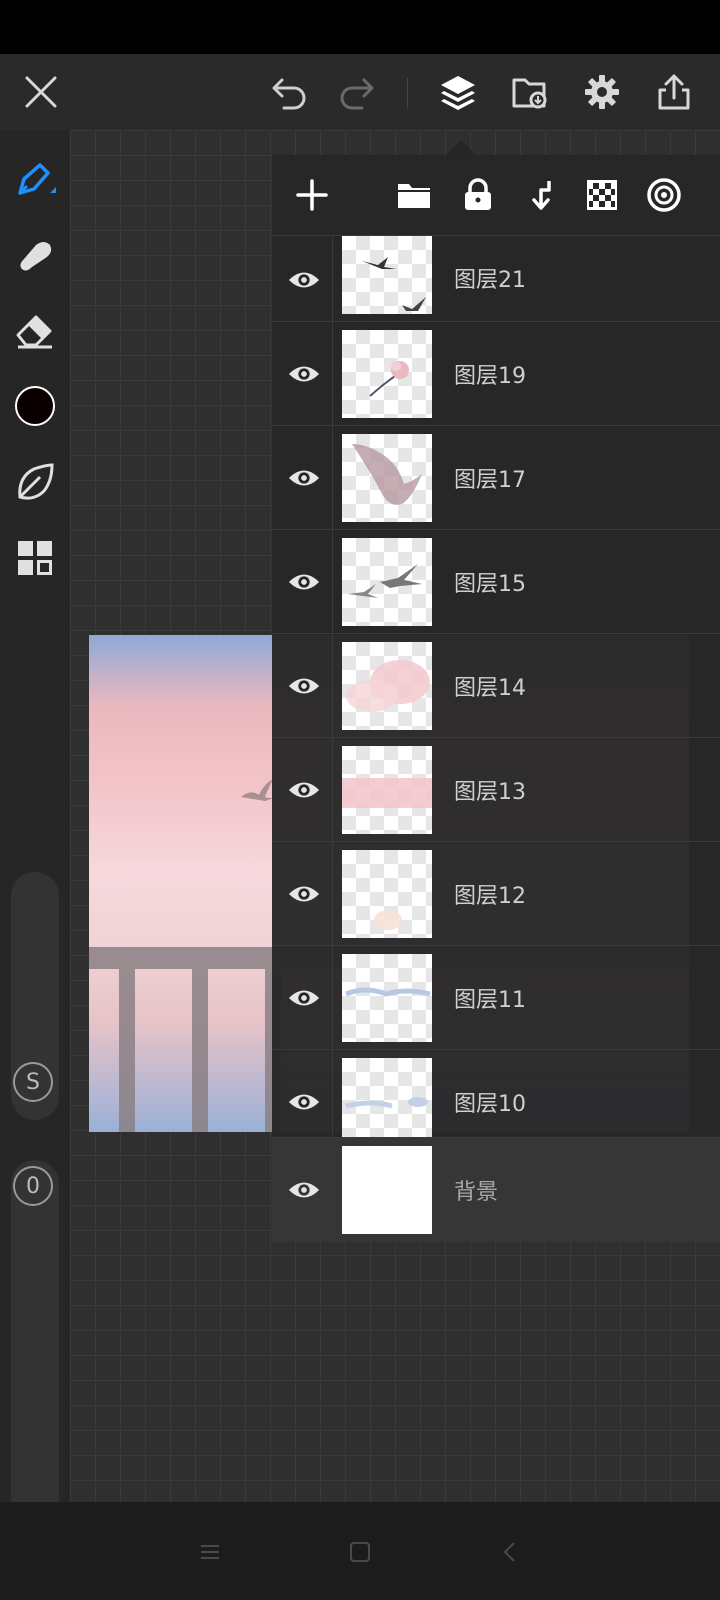 This screenshot has height=1600, width=720. Describe the element at coordinates (476, 1192) in the screenshot. I see `layer-name: 背景` at that location.